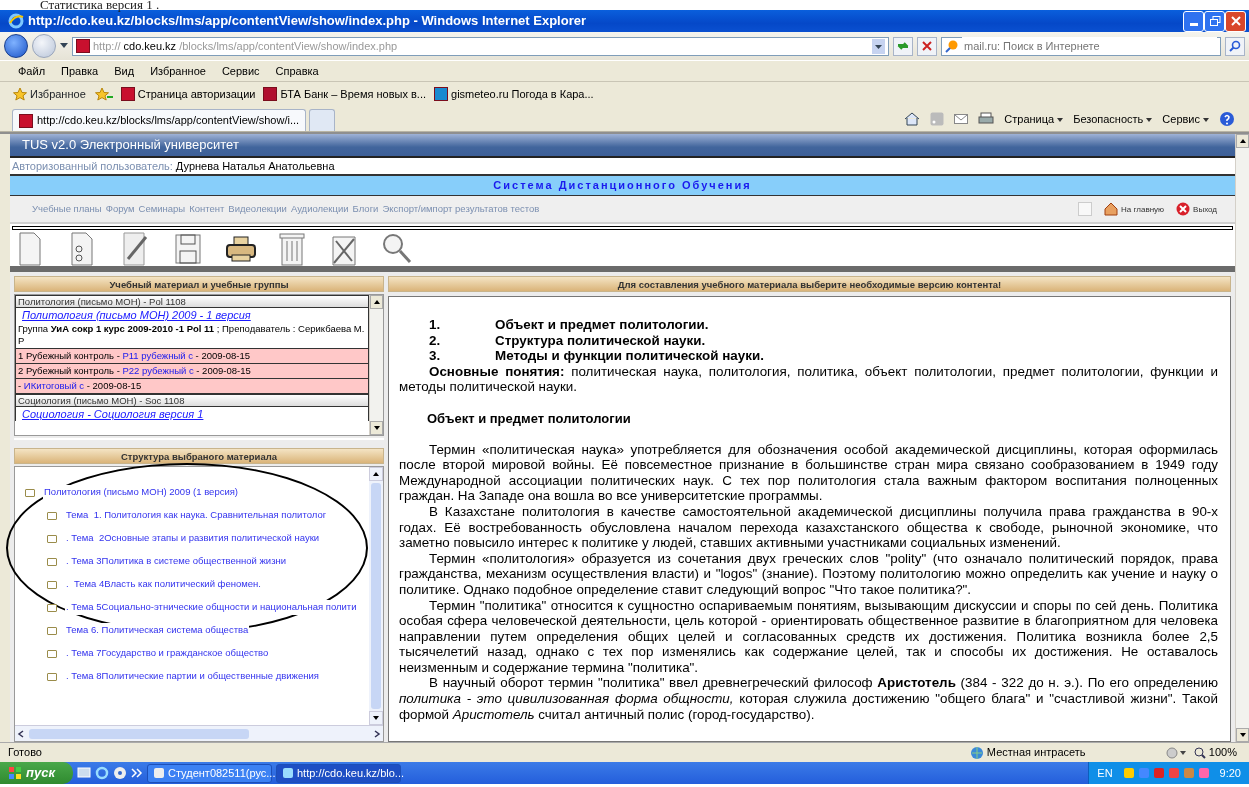  What do you see at coordinates (211, 607) in the screenshot?
I see `tree-item: . Тема 5Социально-этнические общности и национальная полити` at bounding box center [211, 607].